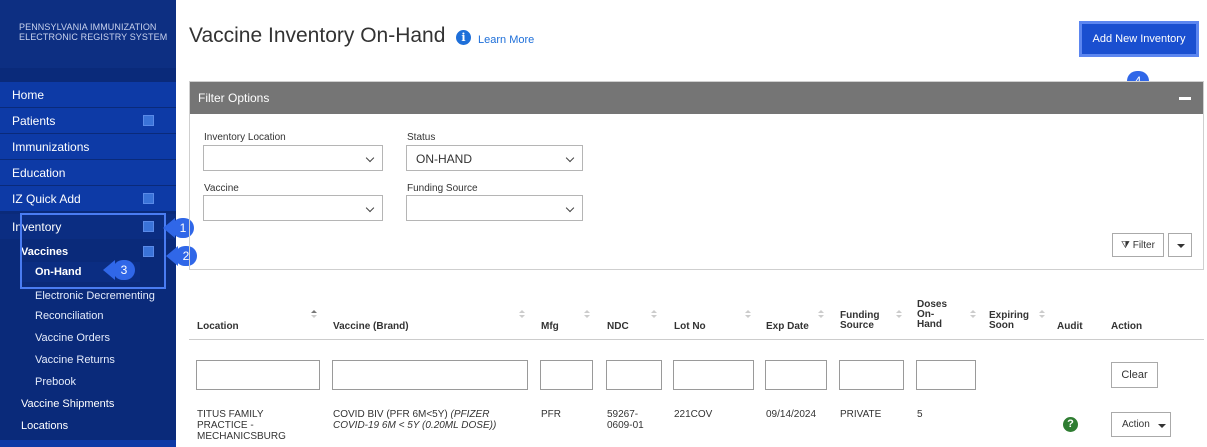 The width and height of the screenshot is (1207, 447). Describe the element at coordinates (1070, 326) in the screenshot. I see `column-header-audit: Audit` at that location.